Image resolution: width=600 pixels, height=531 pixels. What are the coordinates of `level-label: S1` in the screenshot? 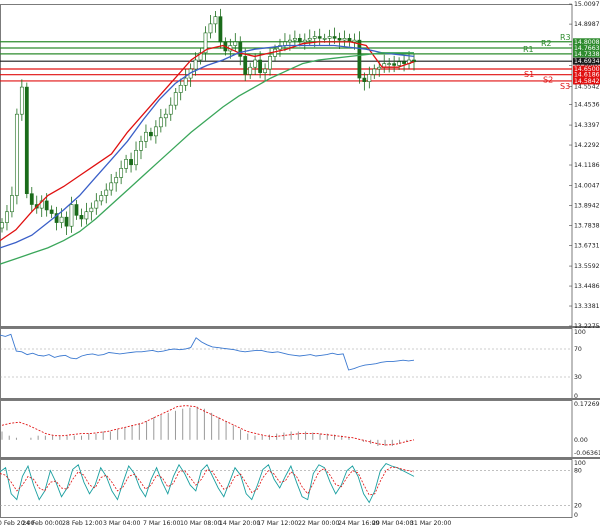 It's located at (529, 74).